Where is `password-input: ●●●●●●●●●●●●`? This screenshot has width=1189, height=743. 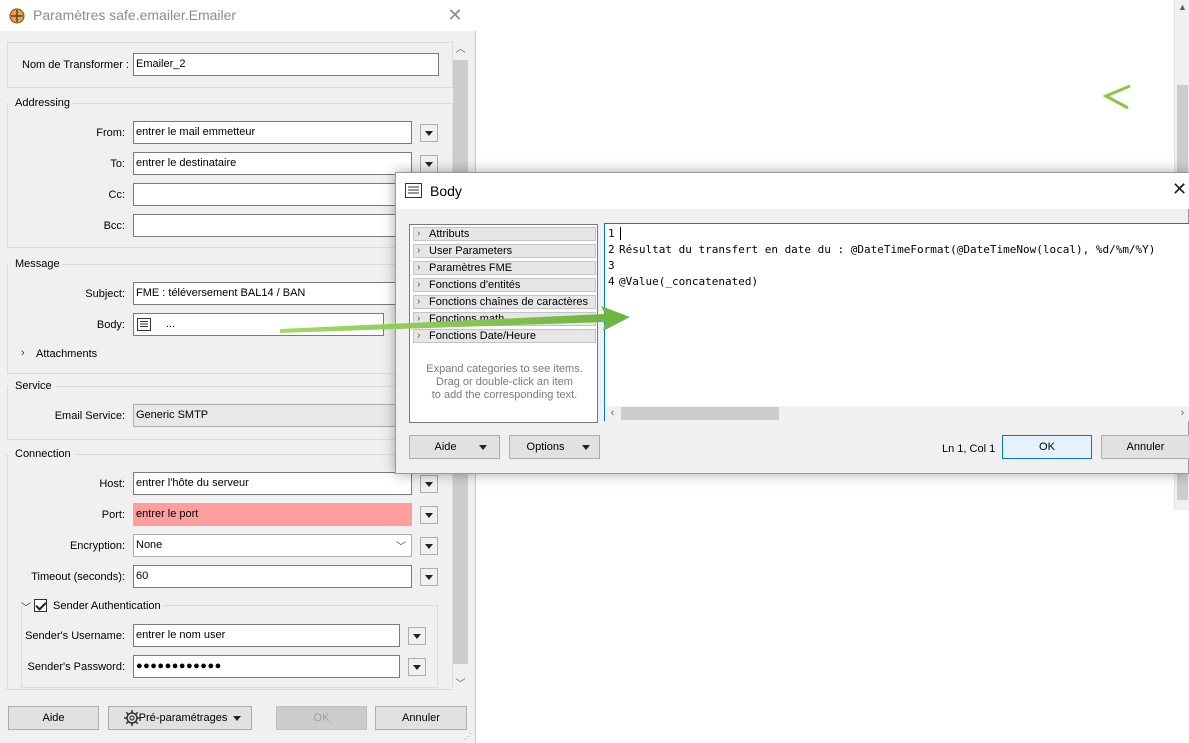
password-input: ●●●●●●●●●●●● is located at coordinates (266, 666).